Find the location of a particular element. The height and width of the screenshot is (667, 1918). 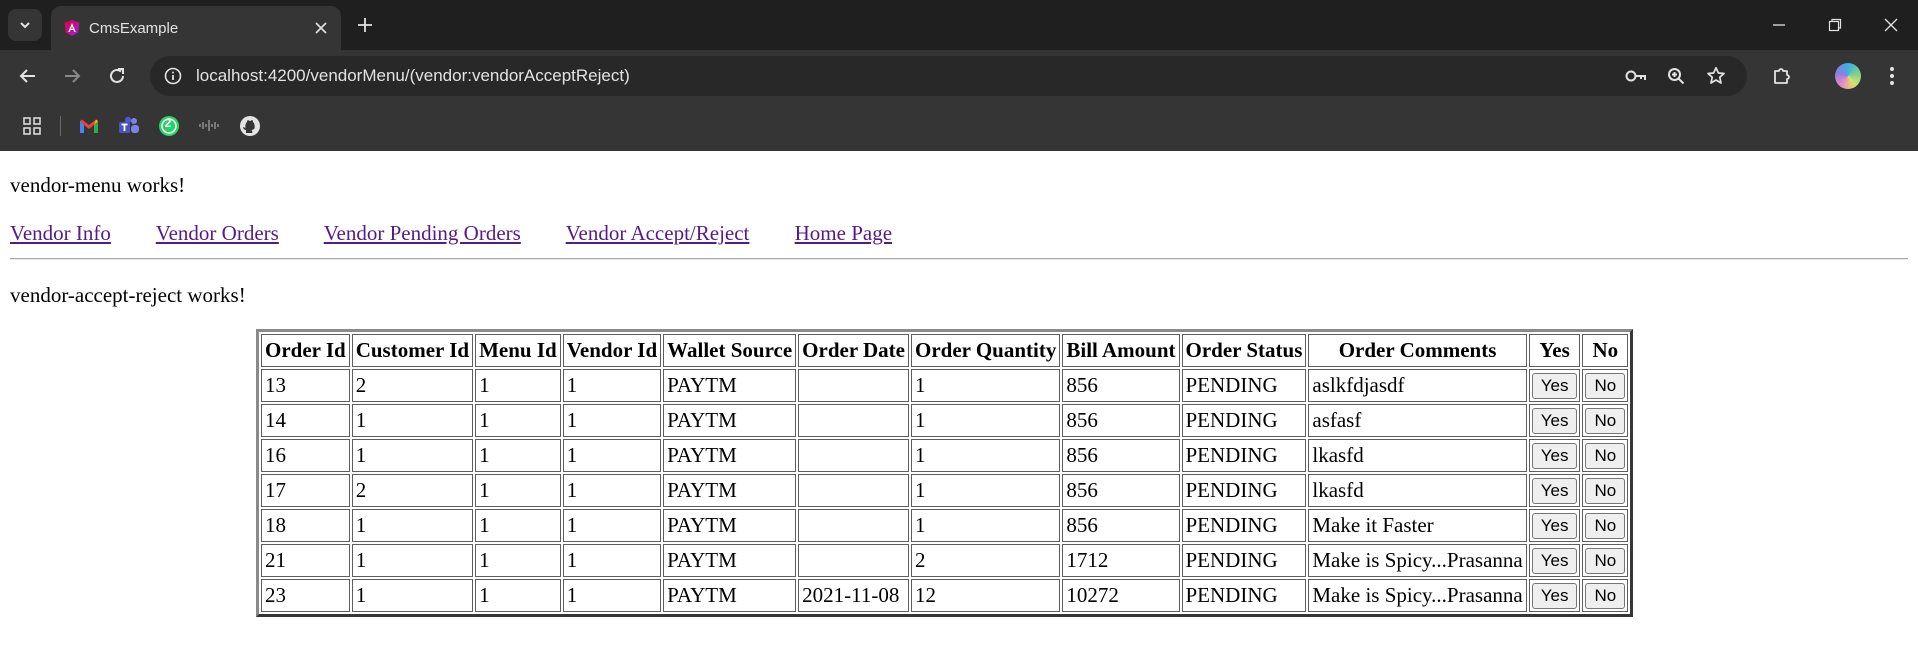

bookmark-gmail is located at coordinates (89, 126).